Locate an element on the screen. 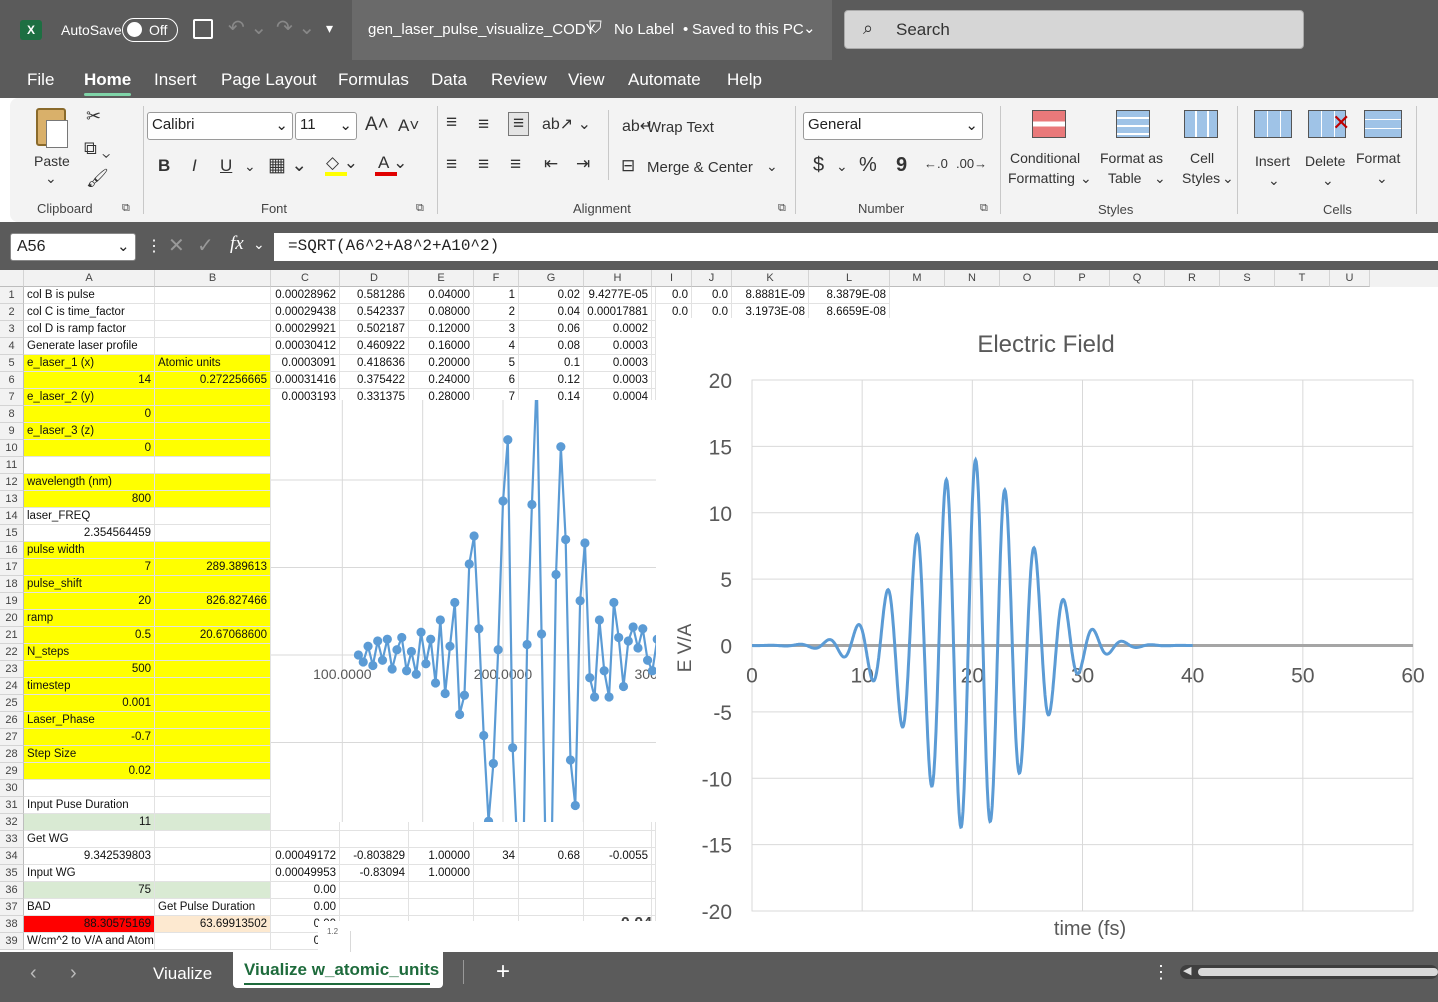  search-box: ⌕ Search is located at coordinates (1074, 29).